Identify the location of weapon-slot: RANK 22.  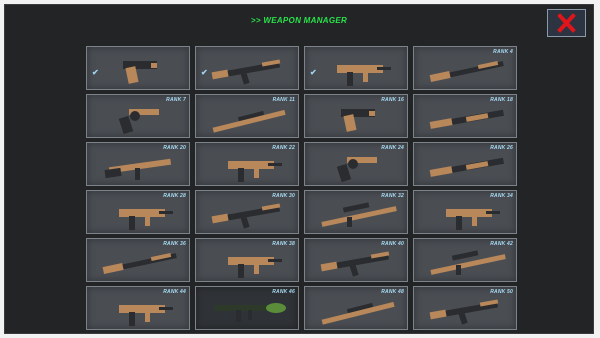
(247, 164).